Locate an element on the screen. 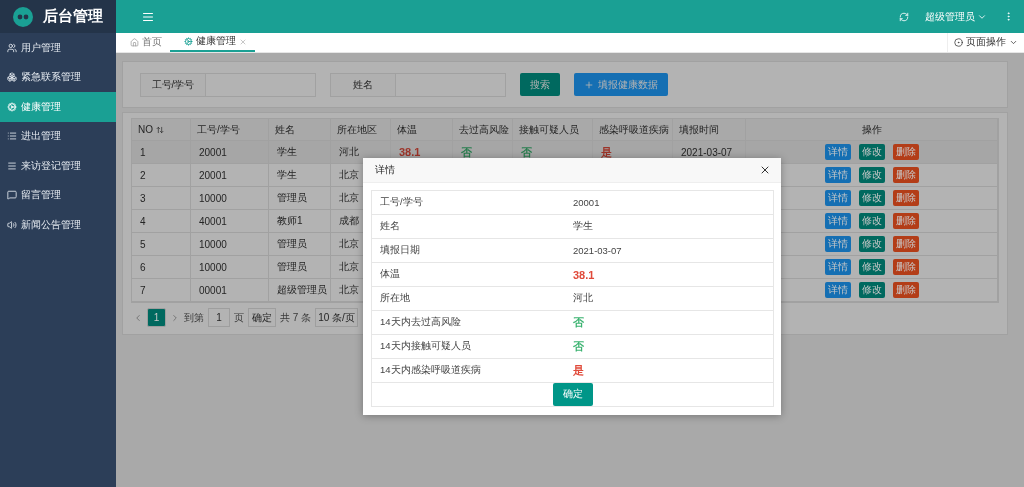  sort-icon is located at coordinates (160, 129).